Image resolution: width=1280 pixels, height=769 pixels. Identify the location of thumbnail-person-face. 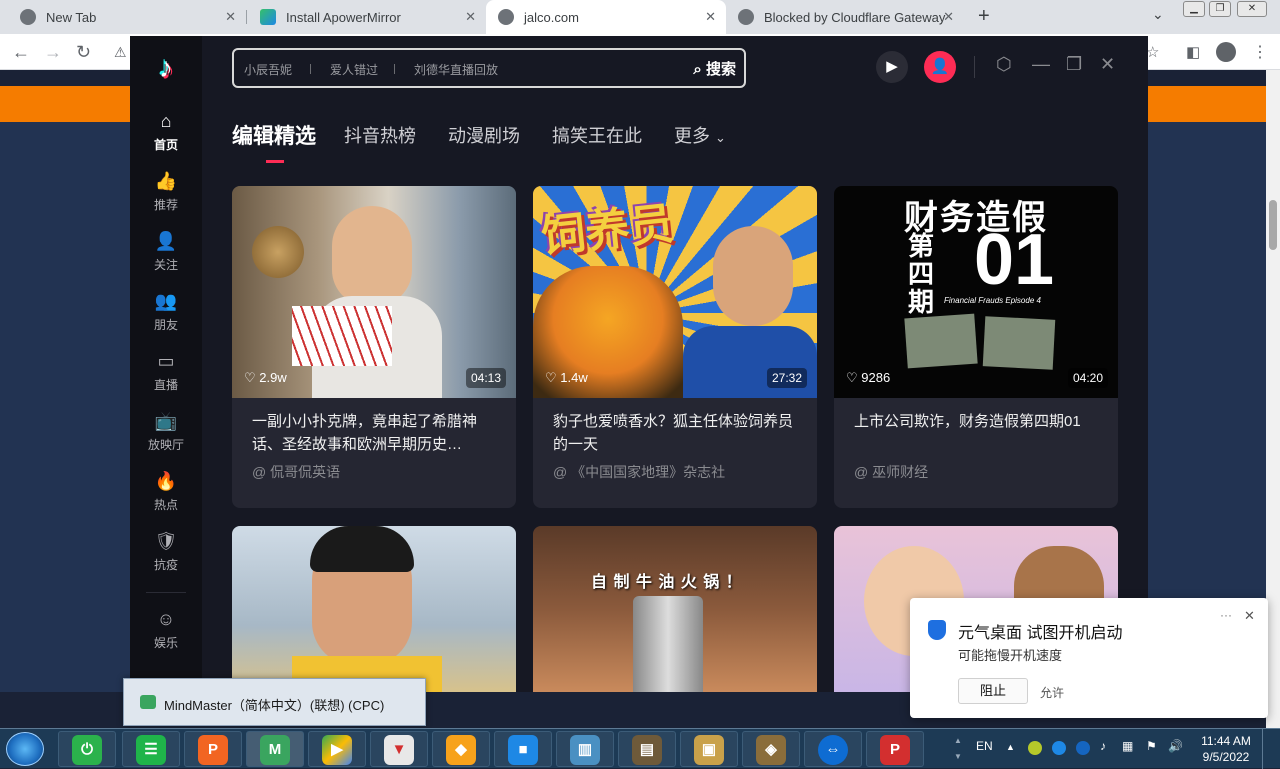
(372, 256).